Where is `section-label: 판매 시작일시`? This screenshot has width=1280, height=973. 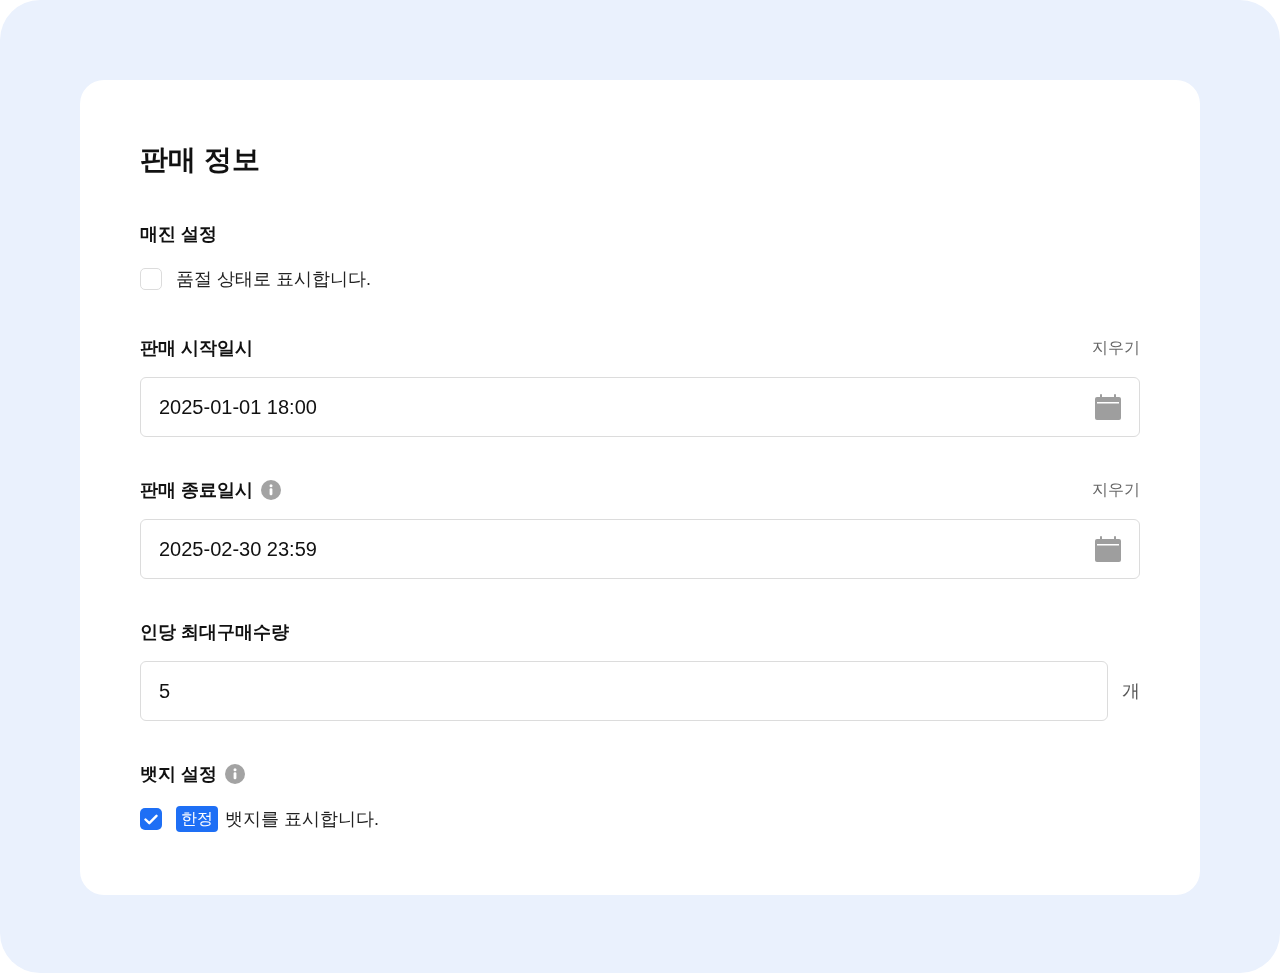
section-label: 판매 시작일시 is located at coordinates (196, 348).